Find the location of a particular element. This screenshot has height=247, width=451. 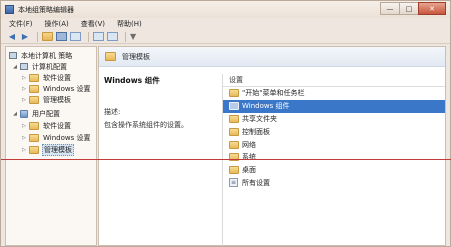

list-item-system: 系统 is located at coordinates (334, 157).